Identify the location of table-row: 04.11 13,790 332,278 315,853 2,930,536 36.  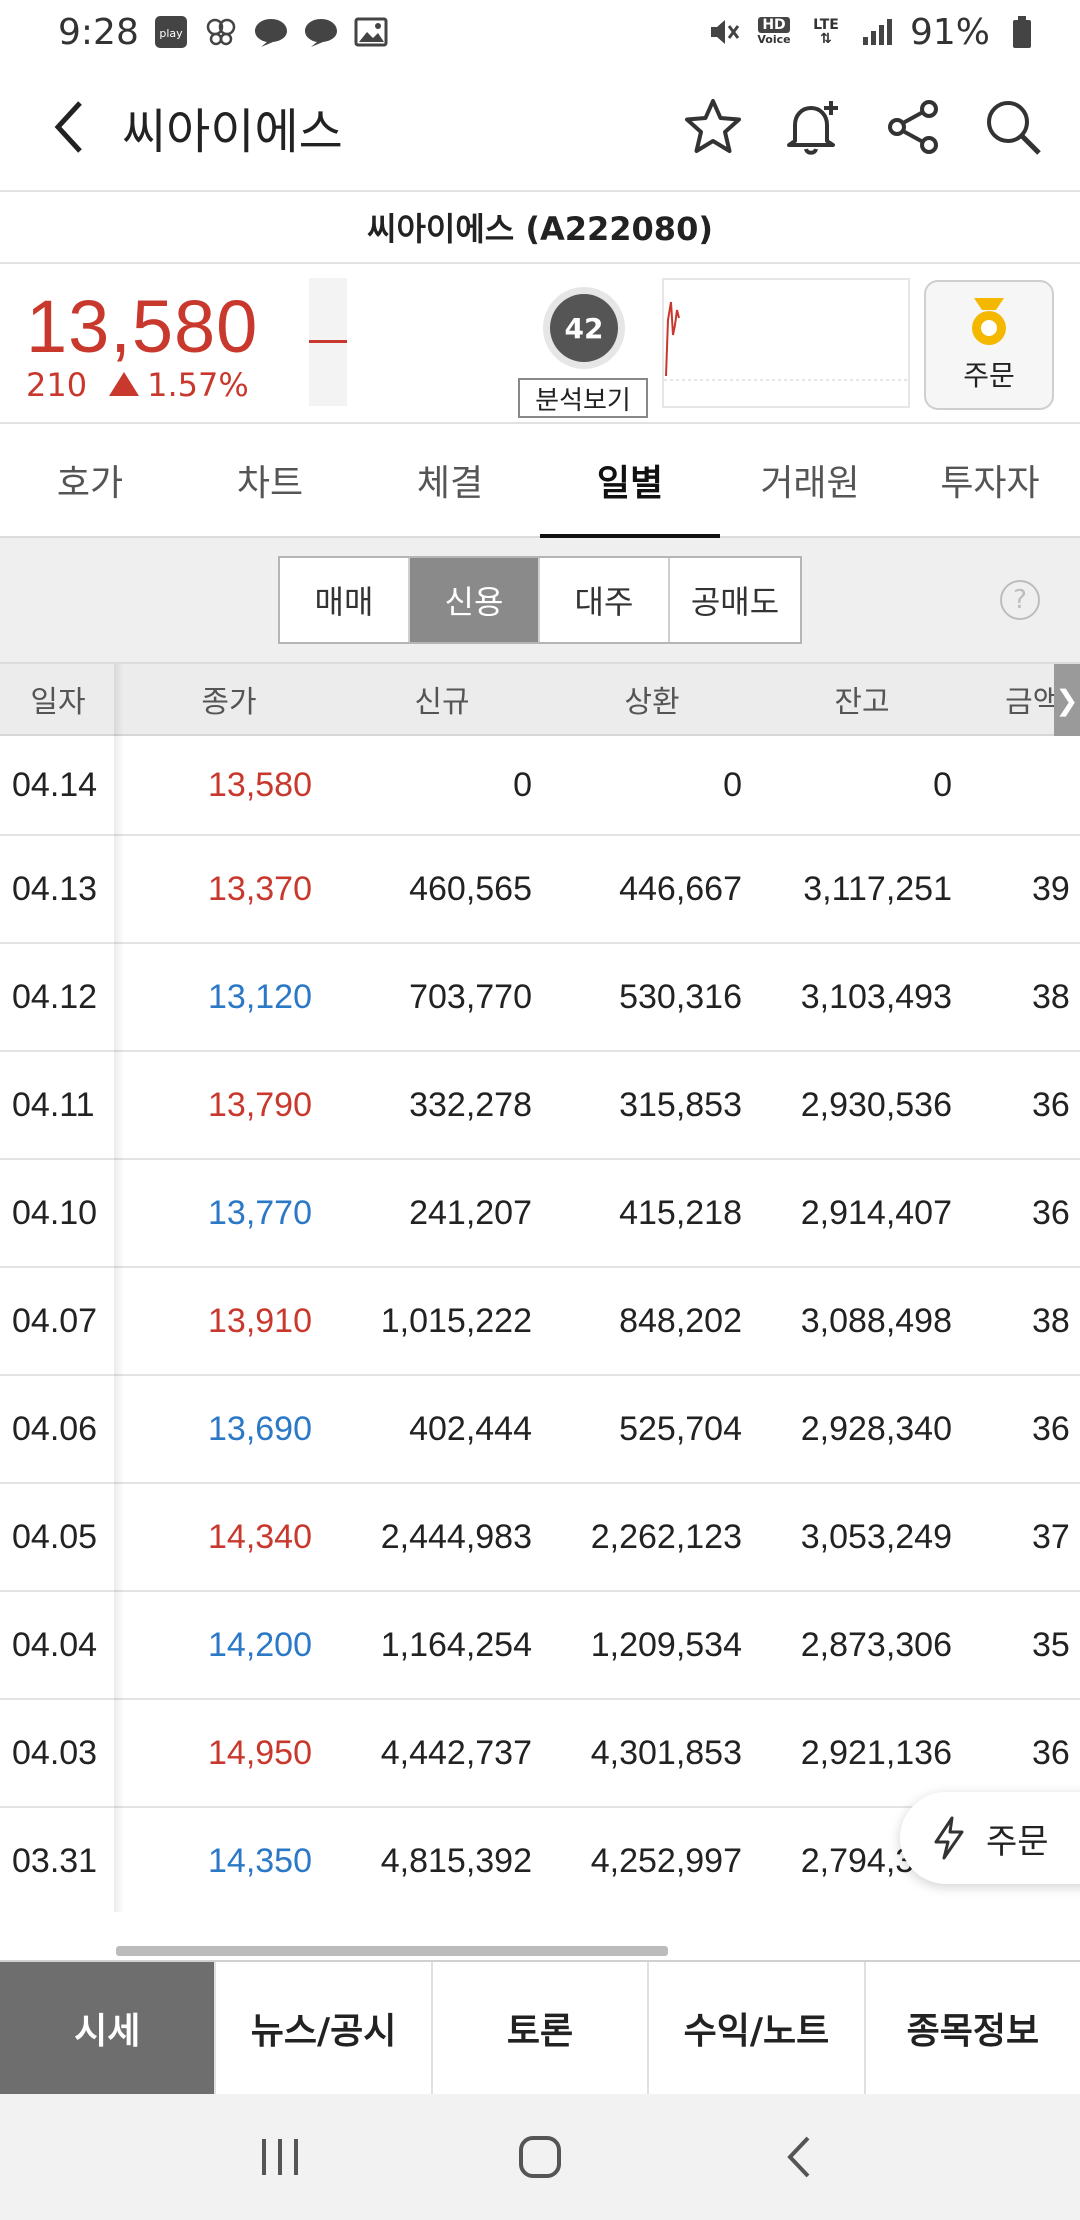
(540, 1106).